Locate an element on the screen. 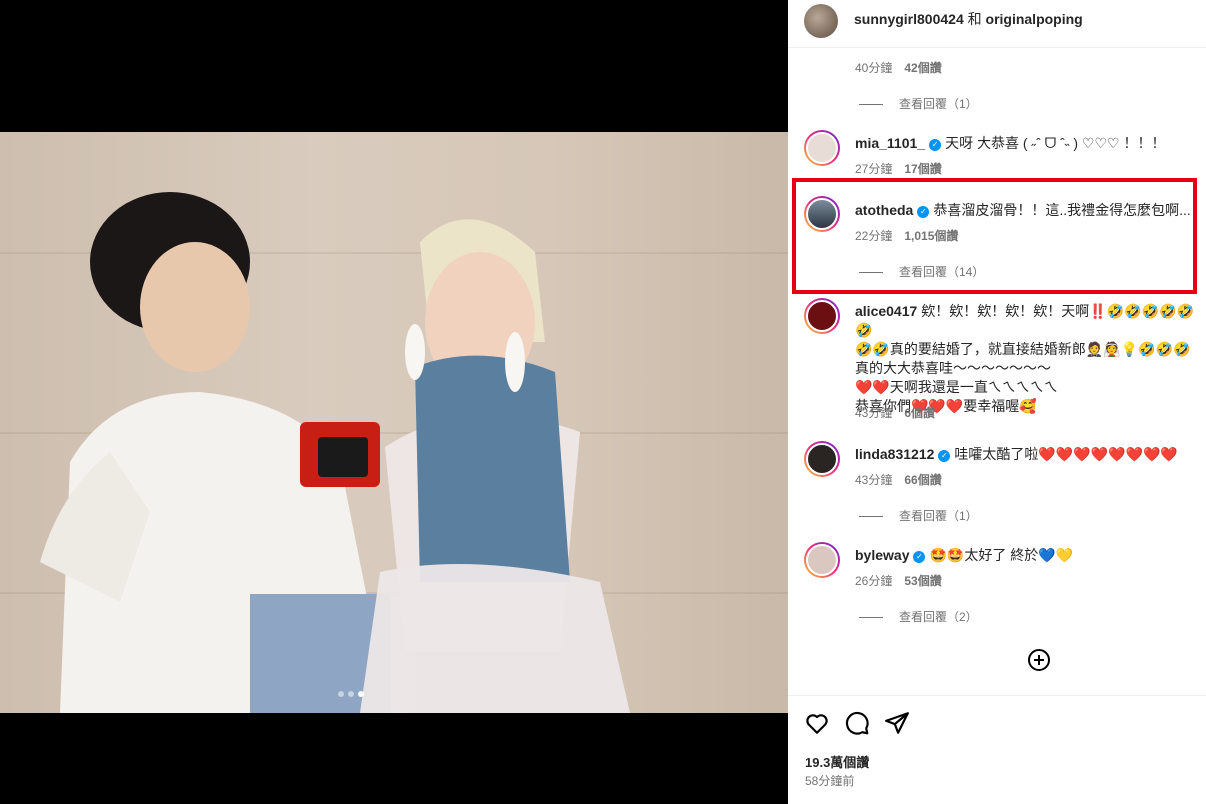 Image resolution: width=1206 pixels, height=804 pixels. like-count: 19.3萬個讚 is located at coordinates (837, 761).